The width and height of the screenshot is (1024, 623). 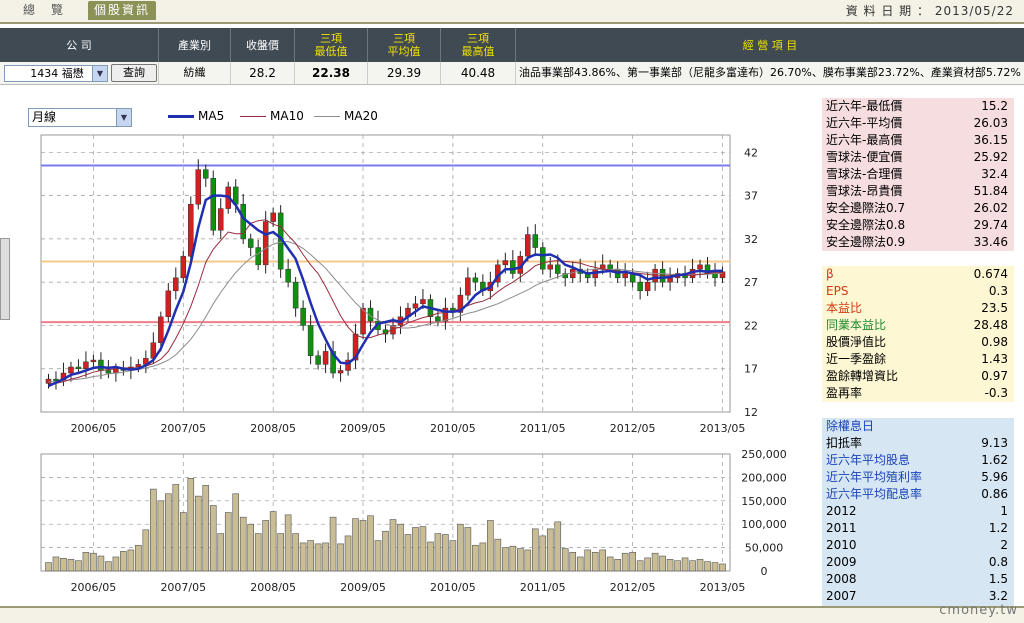 I want to click on panel-row: 安全邊際法0.7 26.02, so click(x=918, y=208).